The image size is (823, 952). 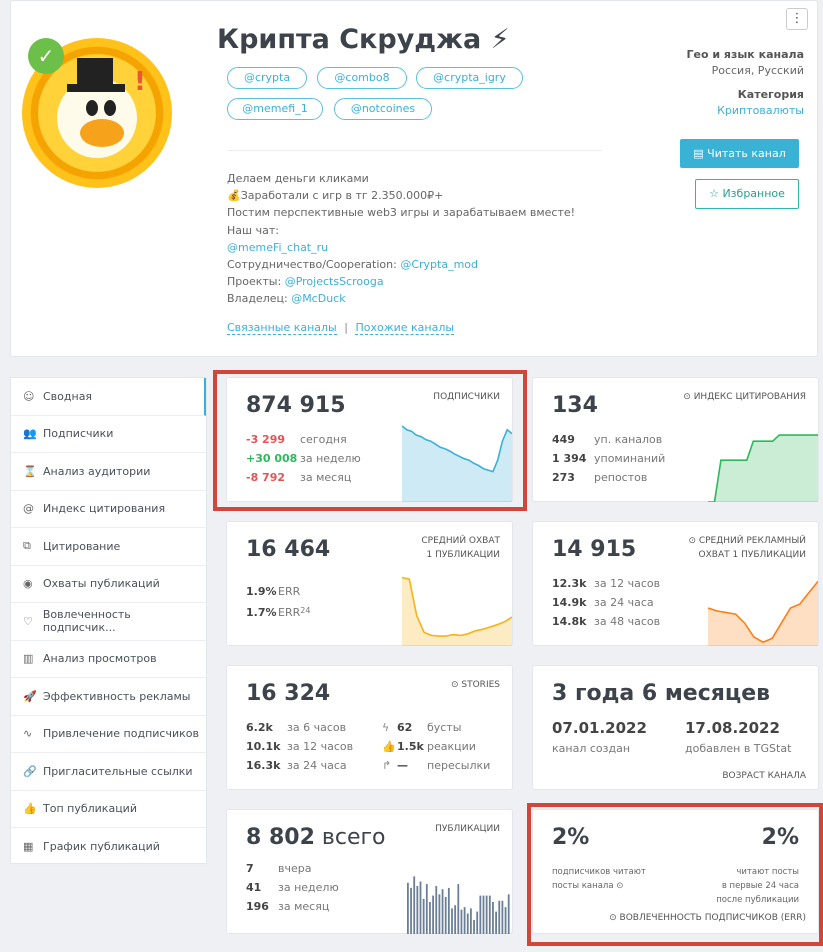 I want to click on stat-label: упоминаний, so click(x=630, y=458).